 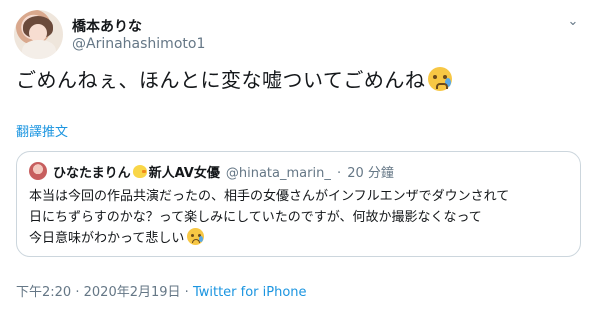 What do you see at coordinates (223, 171) in the screenshot?
I see `quoted-tweet-header: ひなたまりん 新人AV女優 @hinata_marin_ · 20 分鐘` at bounding box center [223, 171].